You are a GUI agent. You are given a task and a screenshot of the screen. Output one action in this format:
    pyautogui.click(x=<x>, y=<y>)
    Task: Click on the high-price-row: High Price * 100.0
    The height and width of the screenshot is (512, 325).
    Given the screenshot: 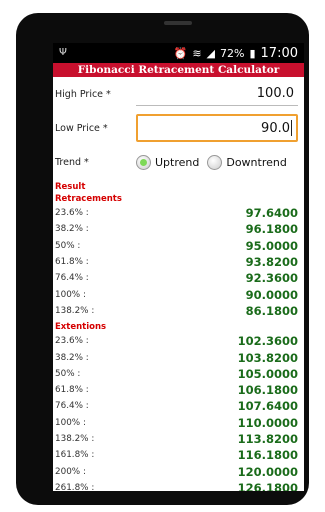 What is the action you would take?
    pyautogui.click(x=178, y=94)
    